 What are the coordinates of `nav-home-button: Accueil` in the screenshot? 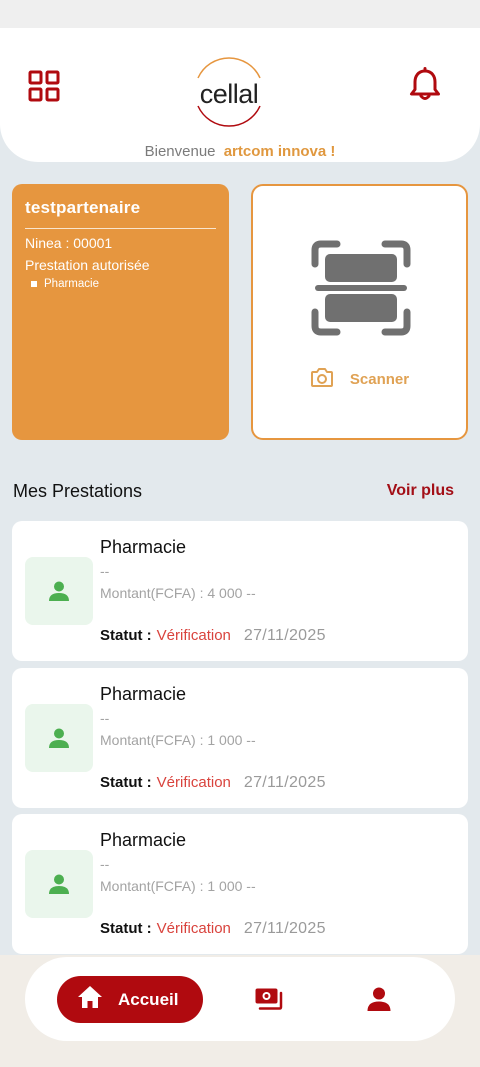 It's located at (130, 999).